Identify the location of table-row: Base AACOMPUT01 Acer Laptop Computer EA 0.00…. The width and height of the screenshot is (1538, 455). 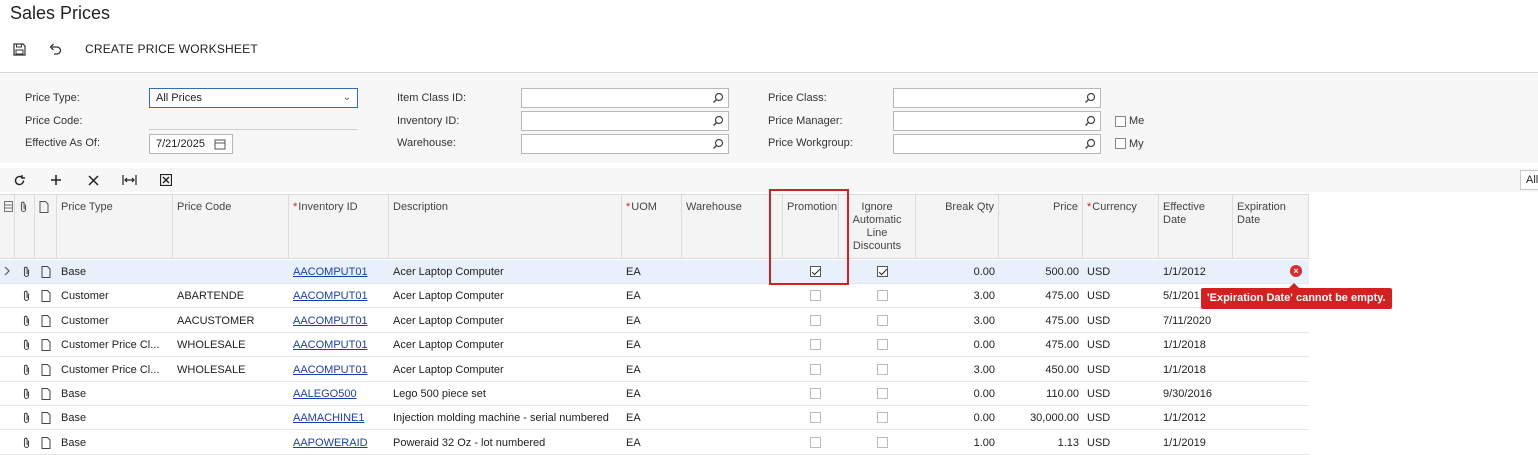
(654, 272).